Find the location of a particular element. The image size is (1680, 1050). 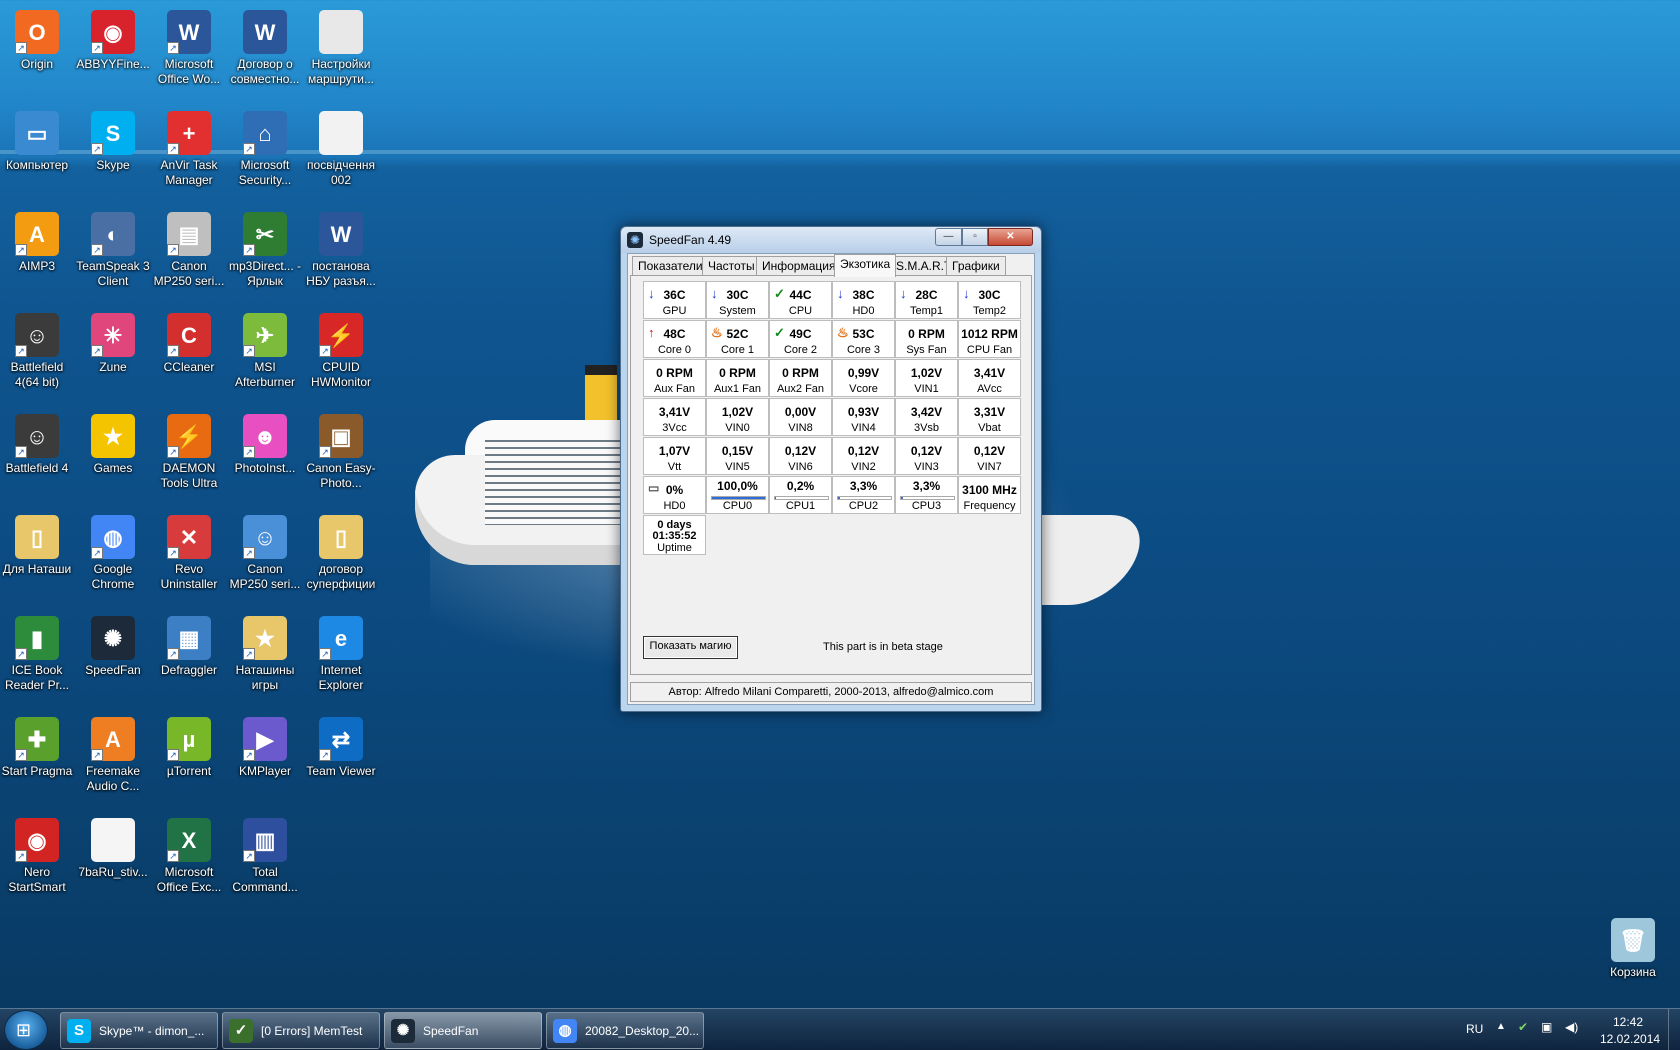

desktop-icon: ✈ ↗ MSI Afterburner is located at coordinates (265, 347).